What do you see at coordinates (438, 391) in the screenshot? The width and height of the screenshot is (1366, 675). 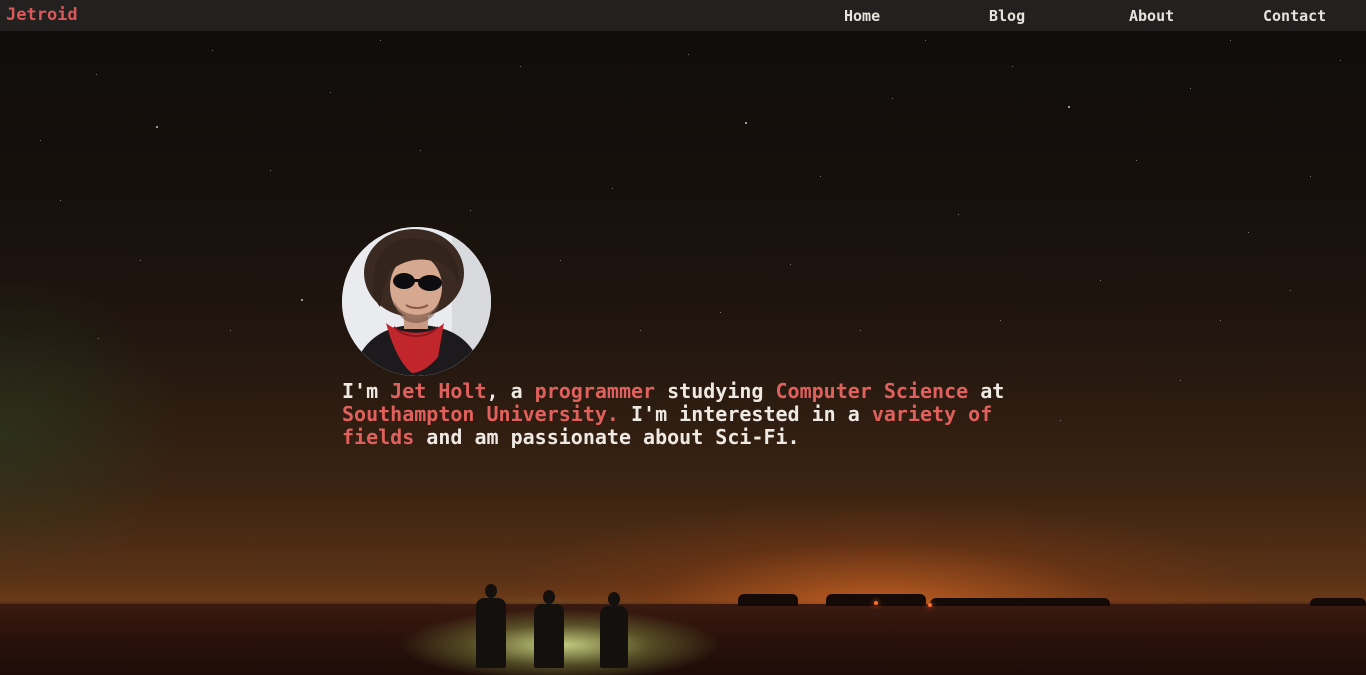 I see `link-name: Jet Holt` at bounding box center [438, 391].